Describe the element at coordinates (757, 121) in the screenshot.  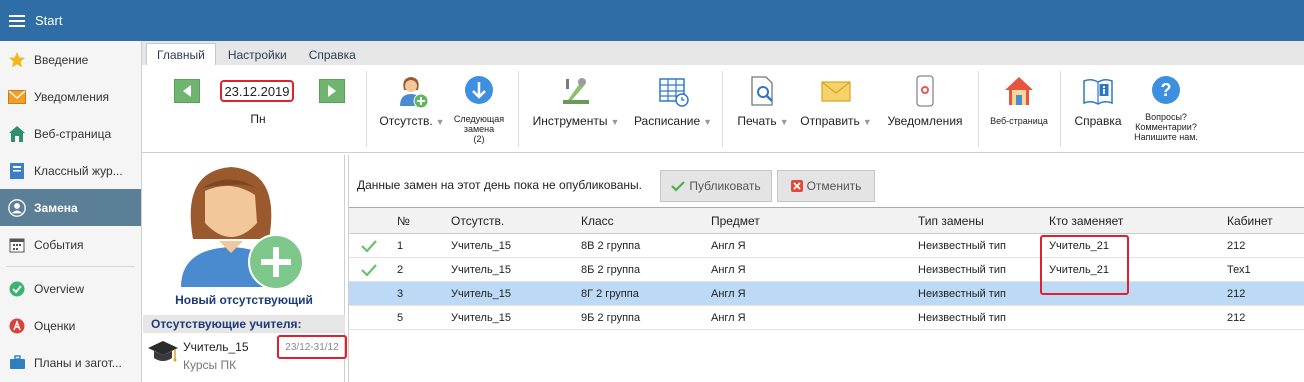
I see `print-label: Печать` at that location.